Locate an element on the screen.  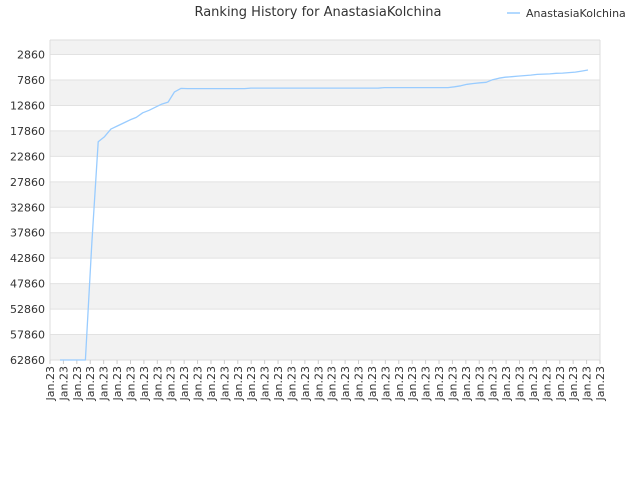
y-tick-label: 62860 is located at coordinates (27, 360).